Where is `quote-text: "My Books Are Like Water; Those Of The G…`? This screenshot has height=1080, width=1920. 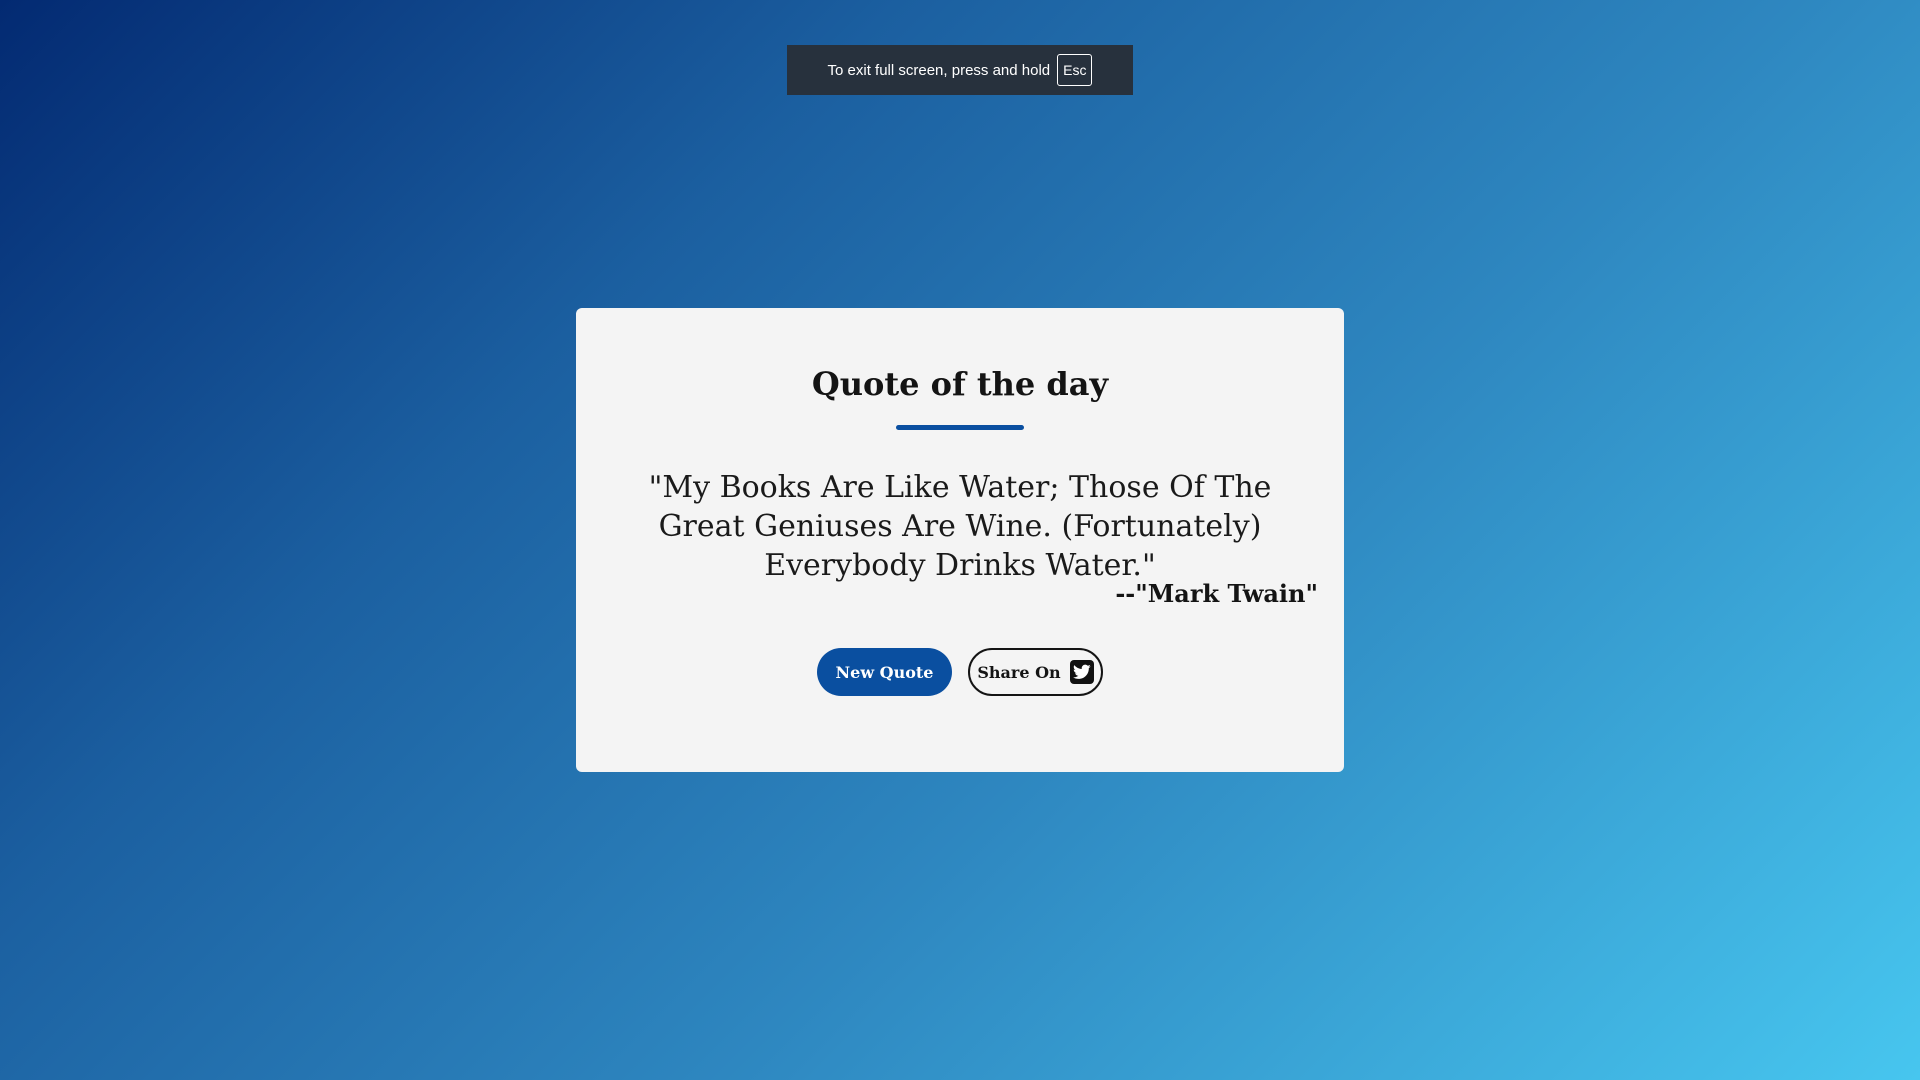 quote-text: "My Books Are Like Water; Those Of The G… is located at coordinates (960, 526).